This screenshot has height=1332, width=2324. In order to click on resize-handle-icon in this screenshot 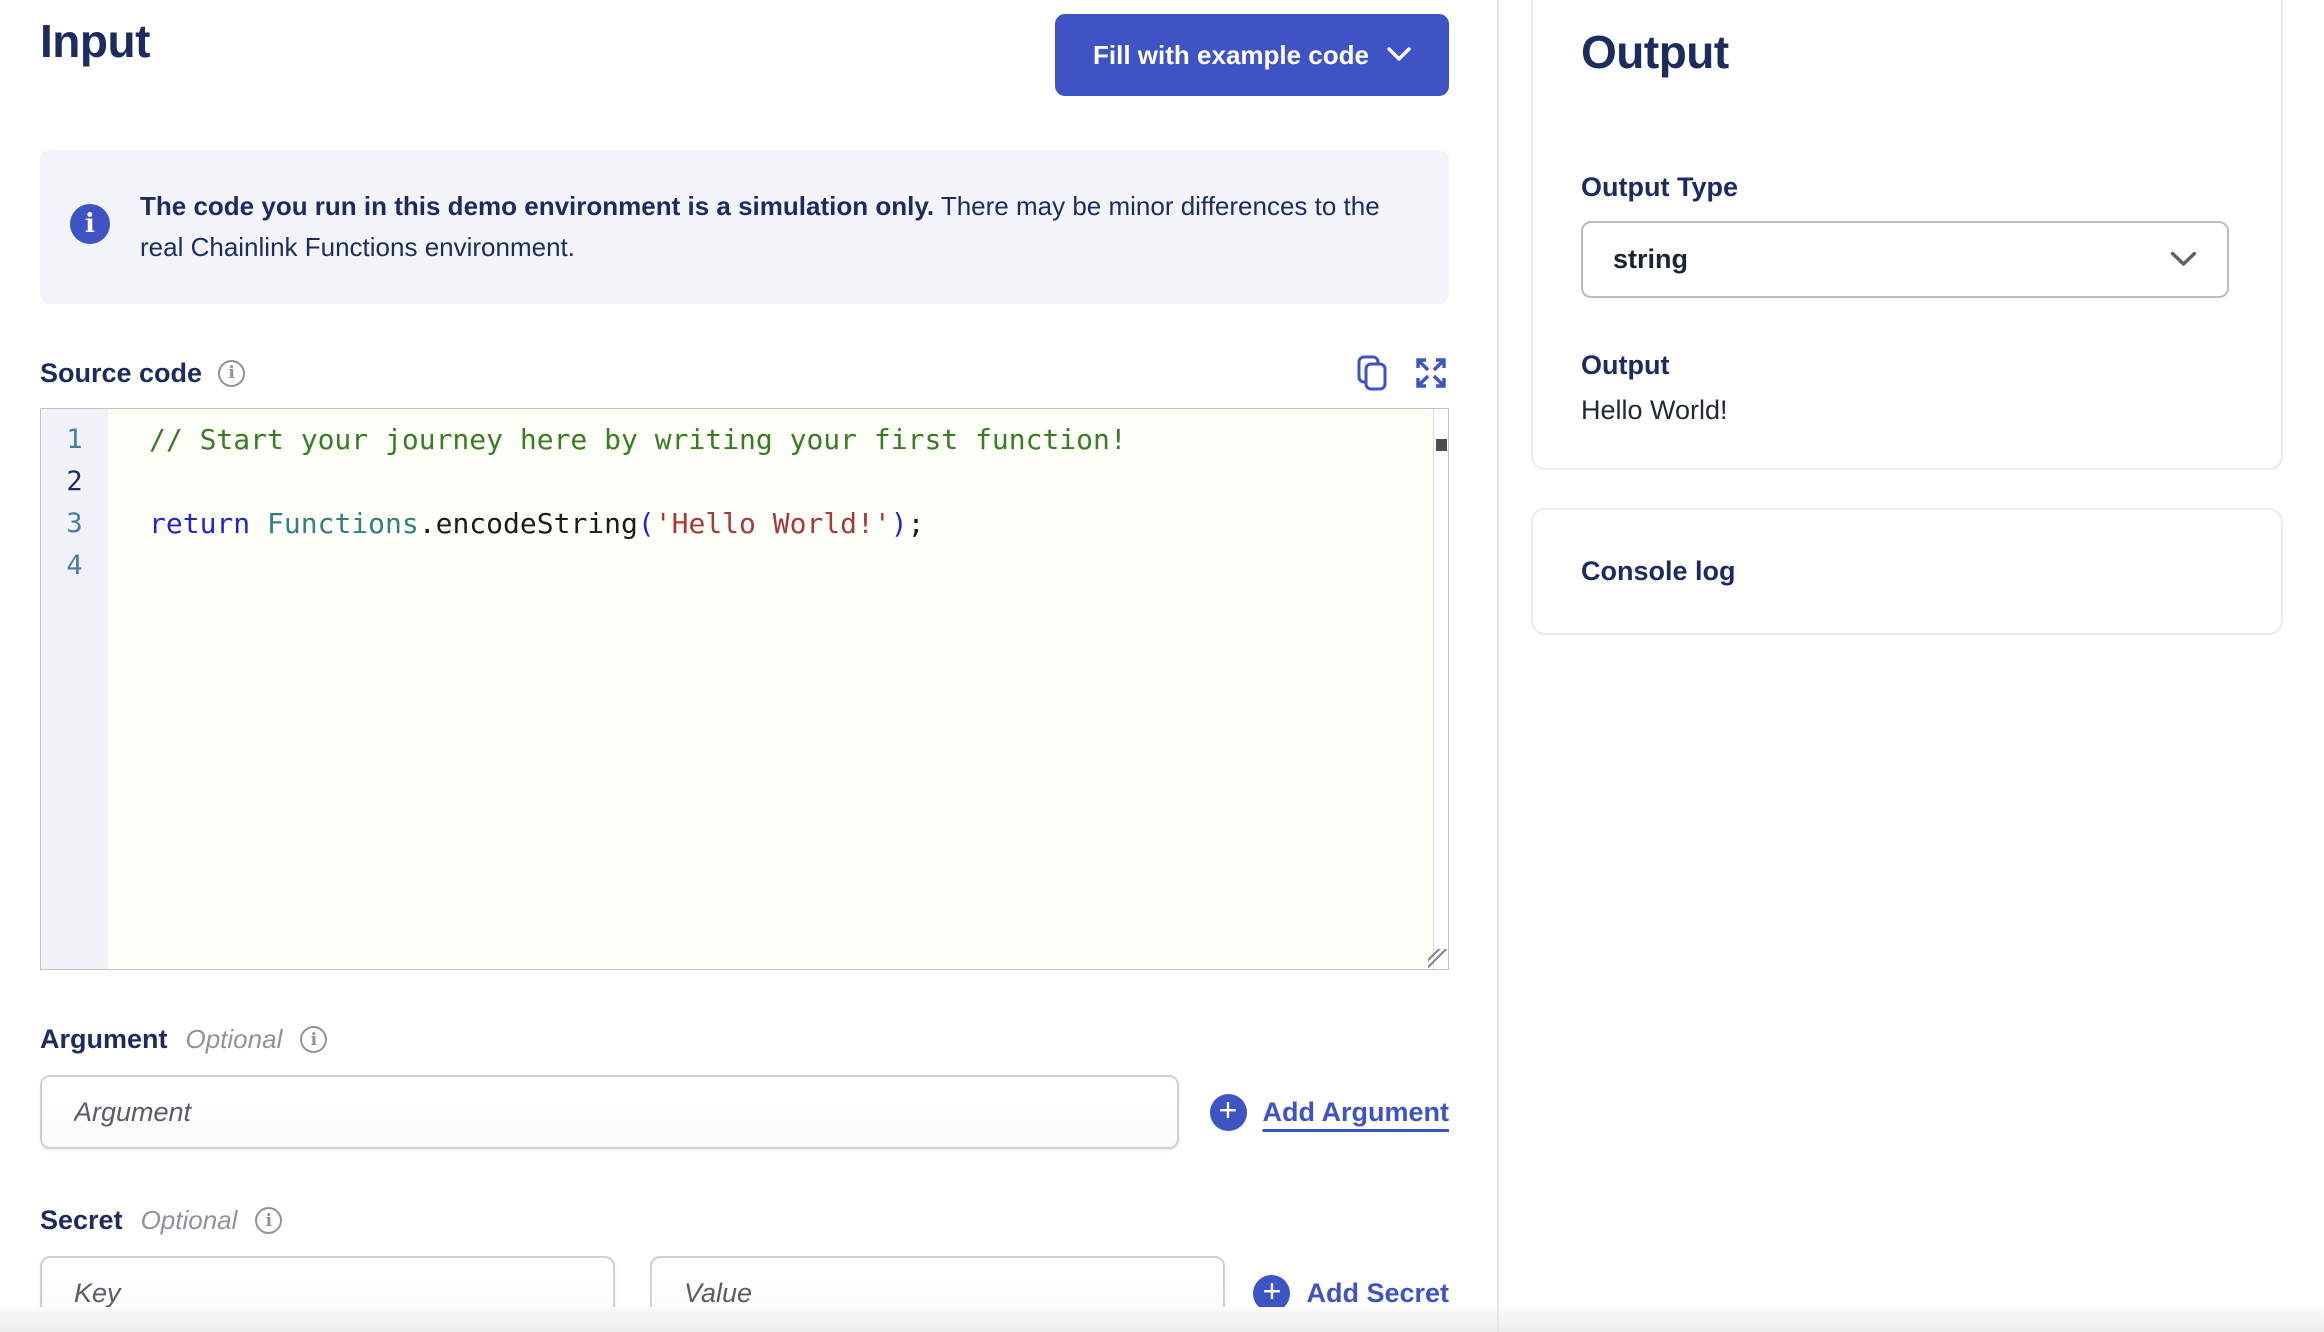, I will do `click(1437, 958)`.